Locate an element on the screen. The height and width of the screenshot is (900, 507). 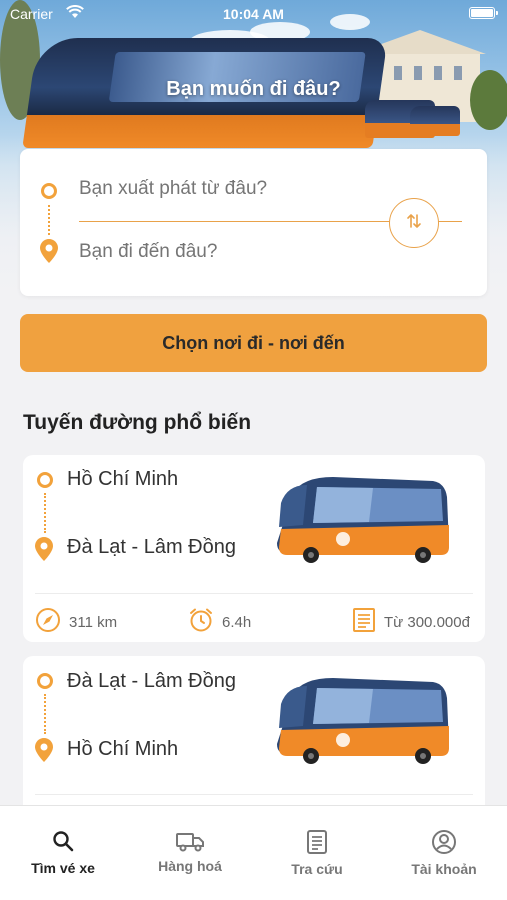
tab-label: Hàng hoá is located at coordinates (190, 866).